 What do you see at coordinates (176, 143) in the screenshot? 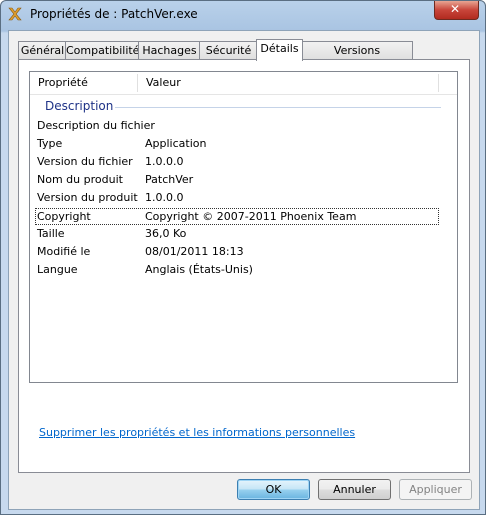
I see `property-value: Application` at bounding box center [176, 143].